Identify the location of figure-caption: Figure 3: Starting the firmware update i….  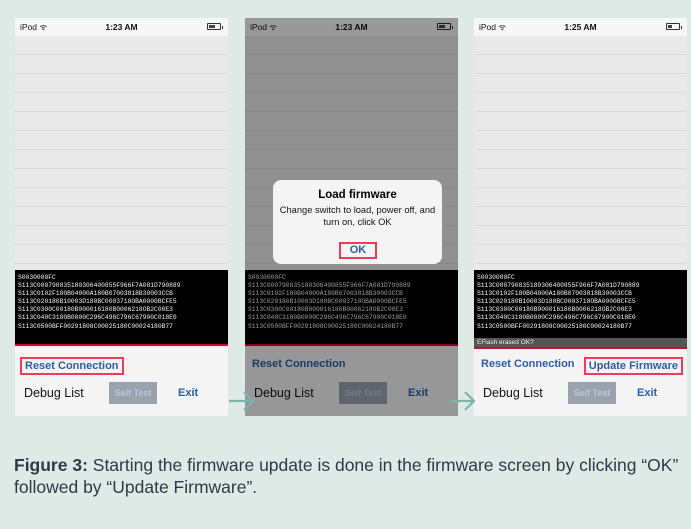
(346, 476).